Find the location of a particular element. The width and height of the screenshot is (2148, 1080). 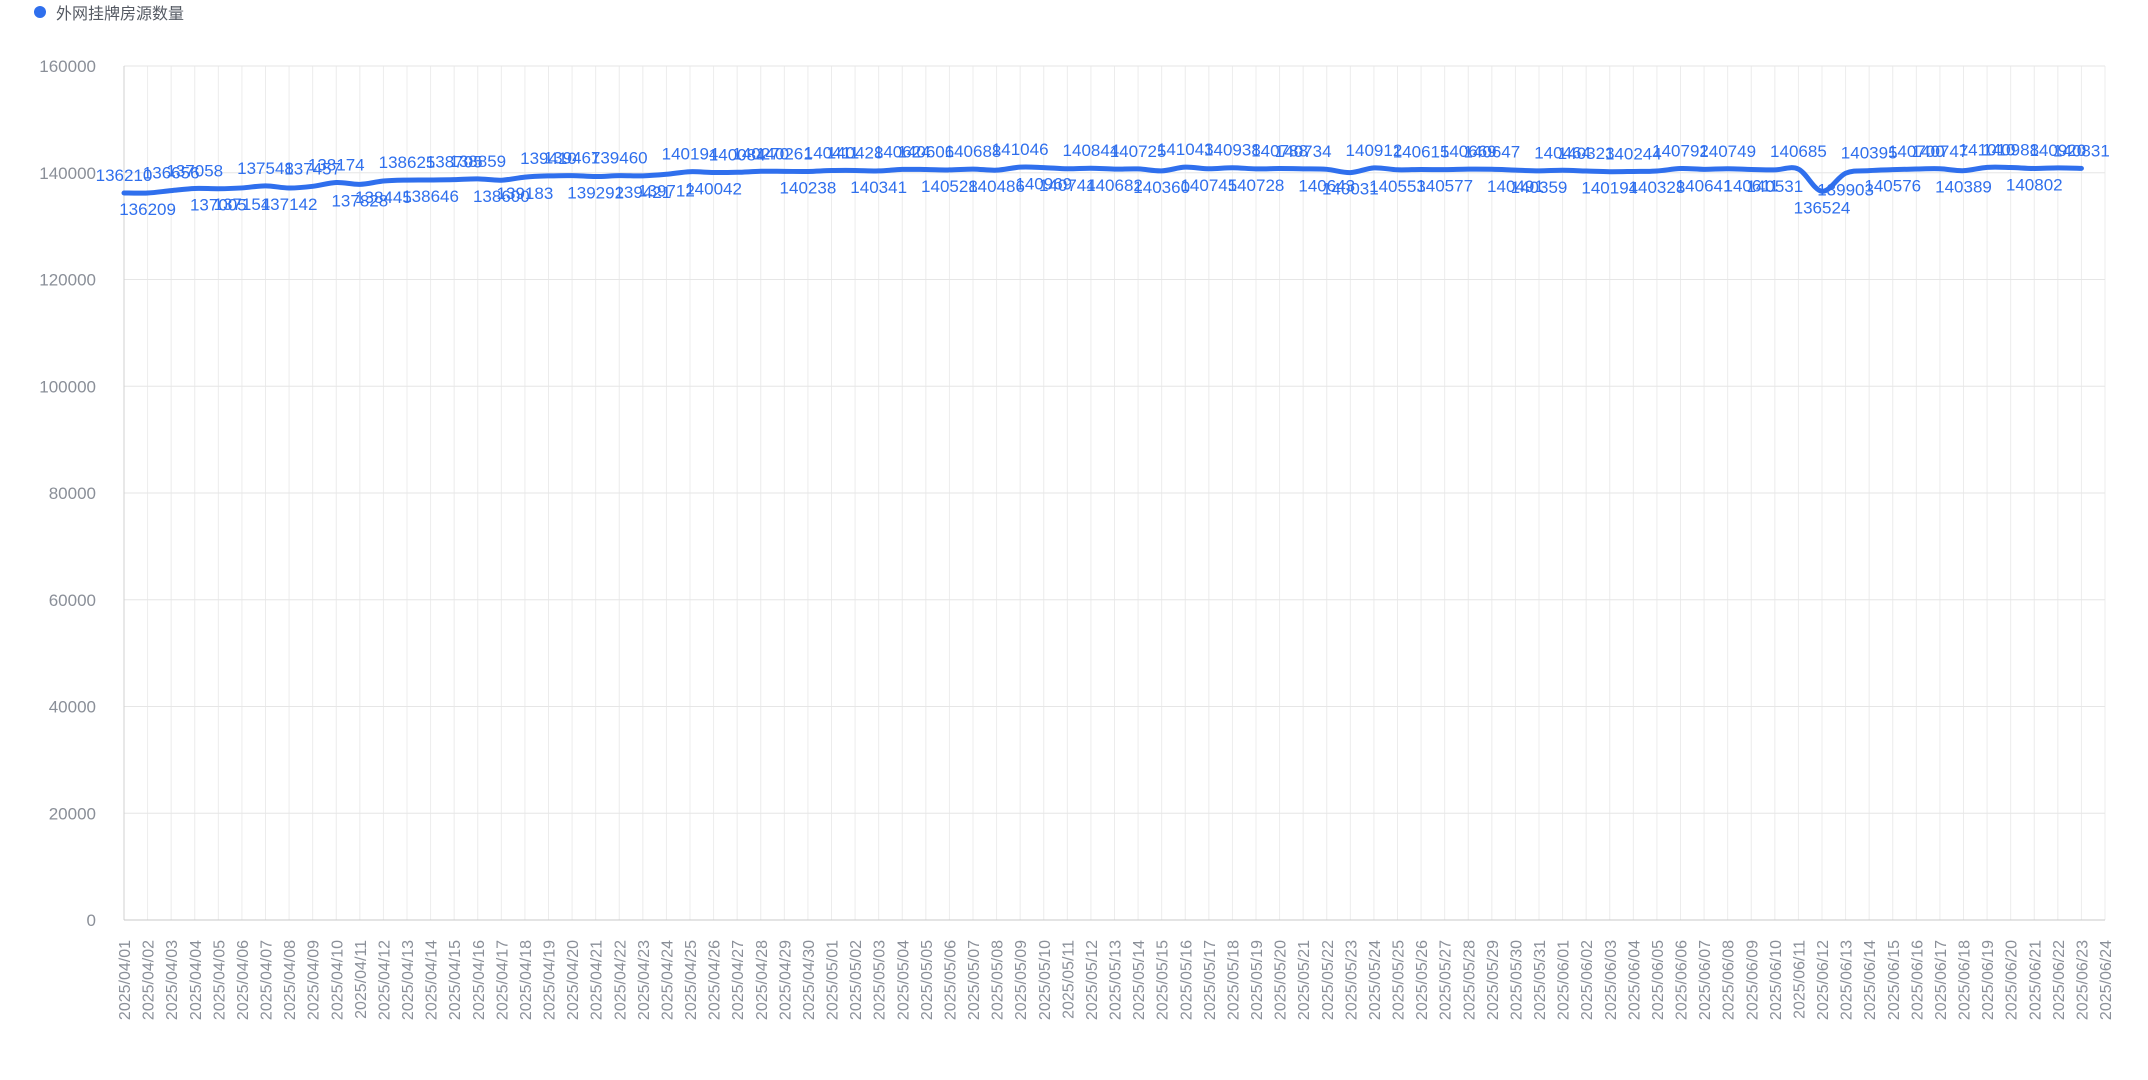

x-tick-label: 2025/04/13 is located at coordinates (408, 980).